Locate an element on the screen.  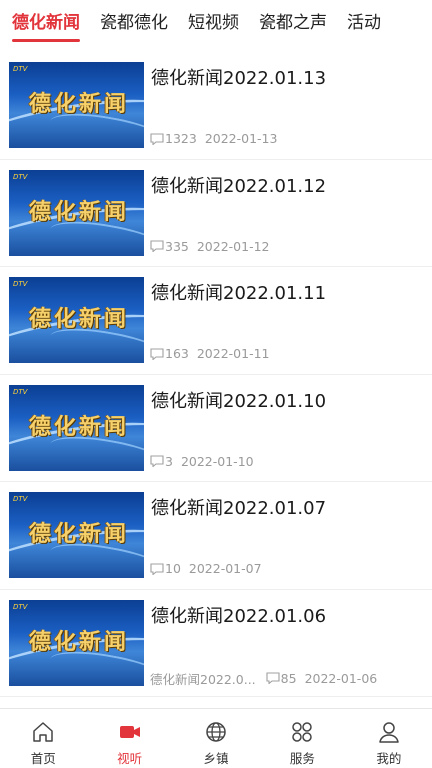
tab-label: 短视频 is located at coordinates (213, 23).